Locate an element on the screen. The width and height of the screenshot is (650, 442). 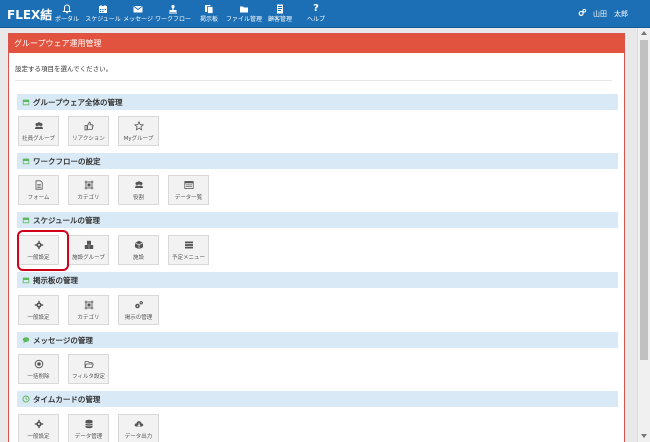
tile-form: フォーム is located at coordinates (38, 190).